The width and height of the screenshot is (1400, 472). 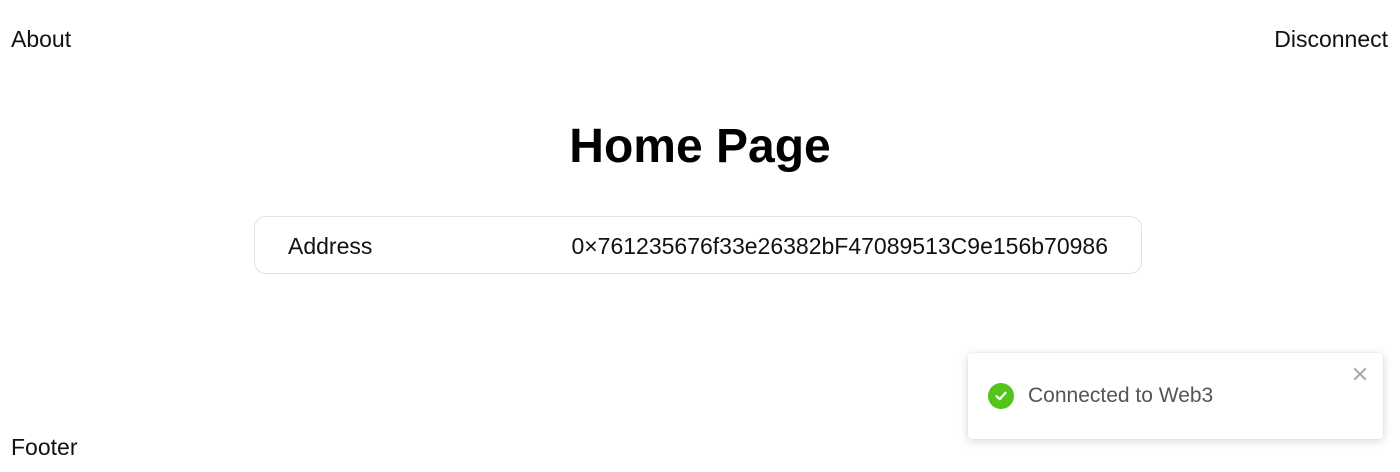 I want to click on footer: Footer, so click(x=44, y=447).